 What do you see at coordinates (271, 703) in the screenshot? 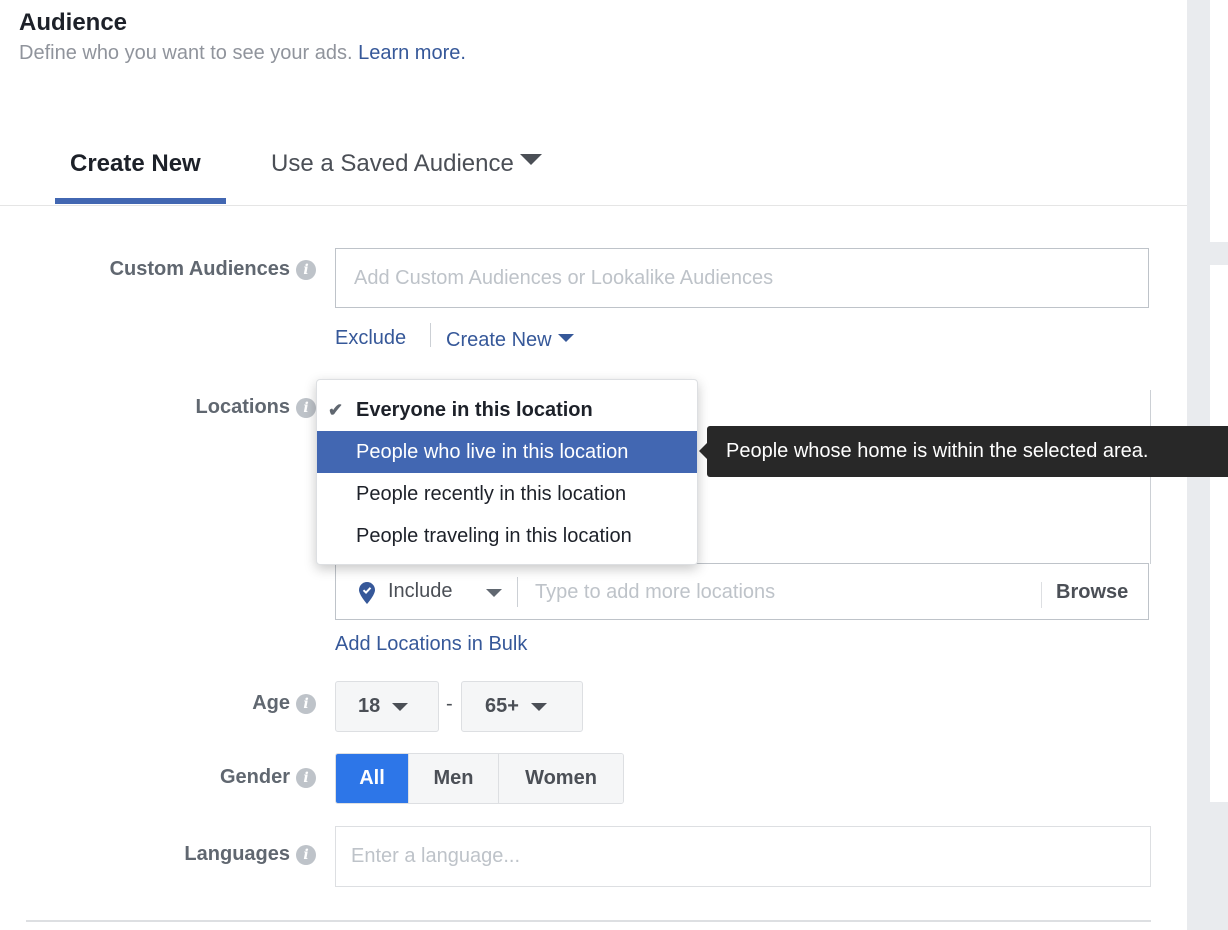
I see `label-text: Age` at bounding box center [271, 703].